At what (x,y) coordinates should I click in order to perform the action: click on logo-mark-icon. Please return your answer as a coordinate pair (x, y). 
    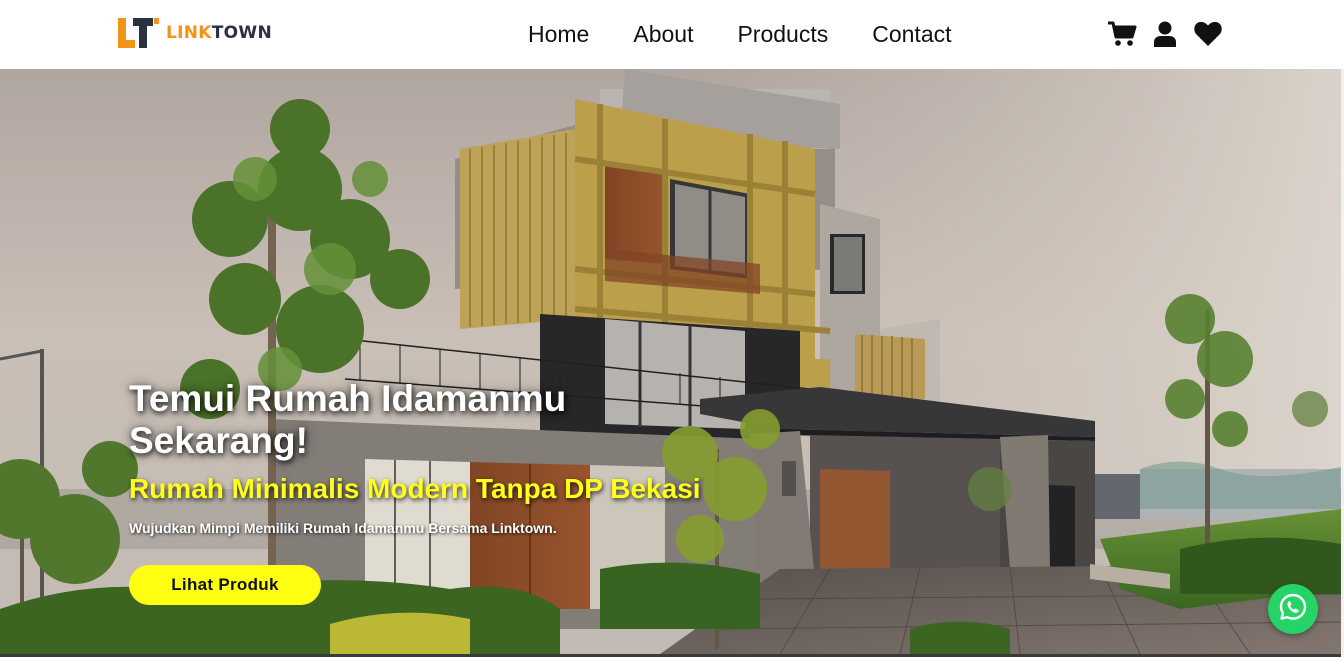
    Looking at the image, I should click on (139, 33).